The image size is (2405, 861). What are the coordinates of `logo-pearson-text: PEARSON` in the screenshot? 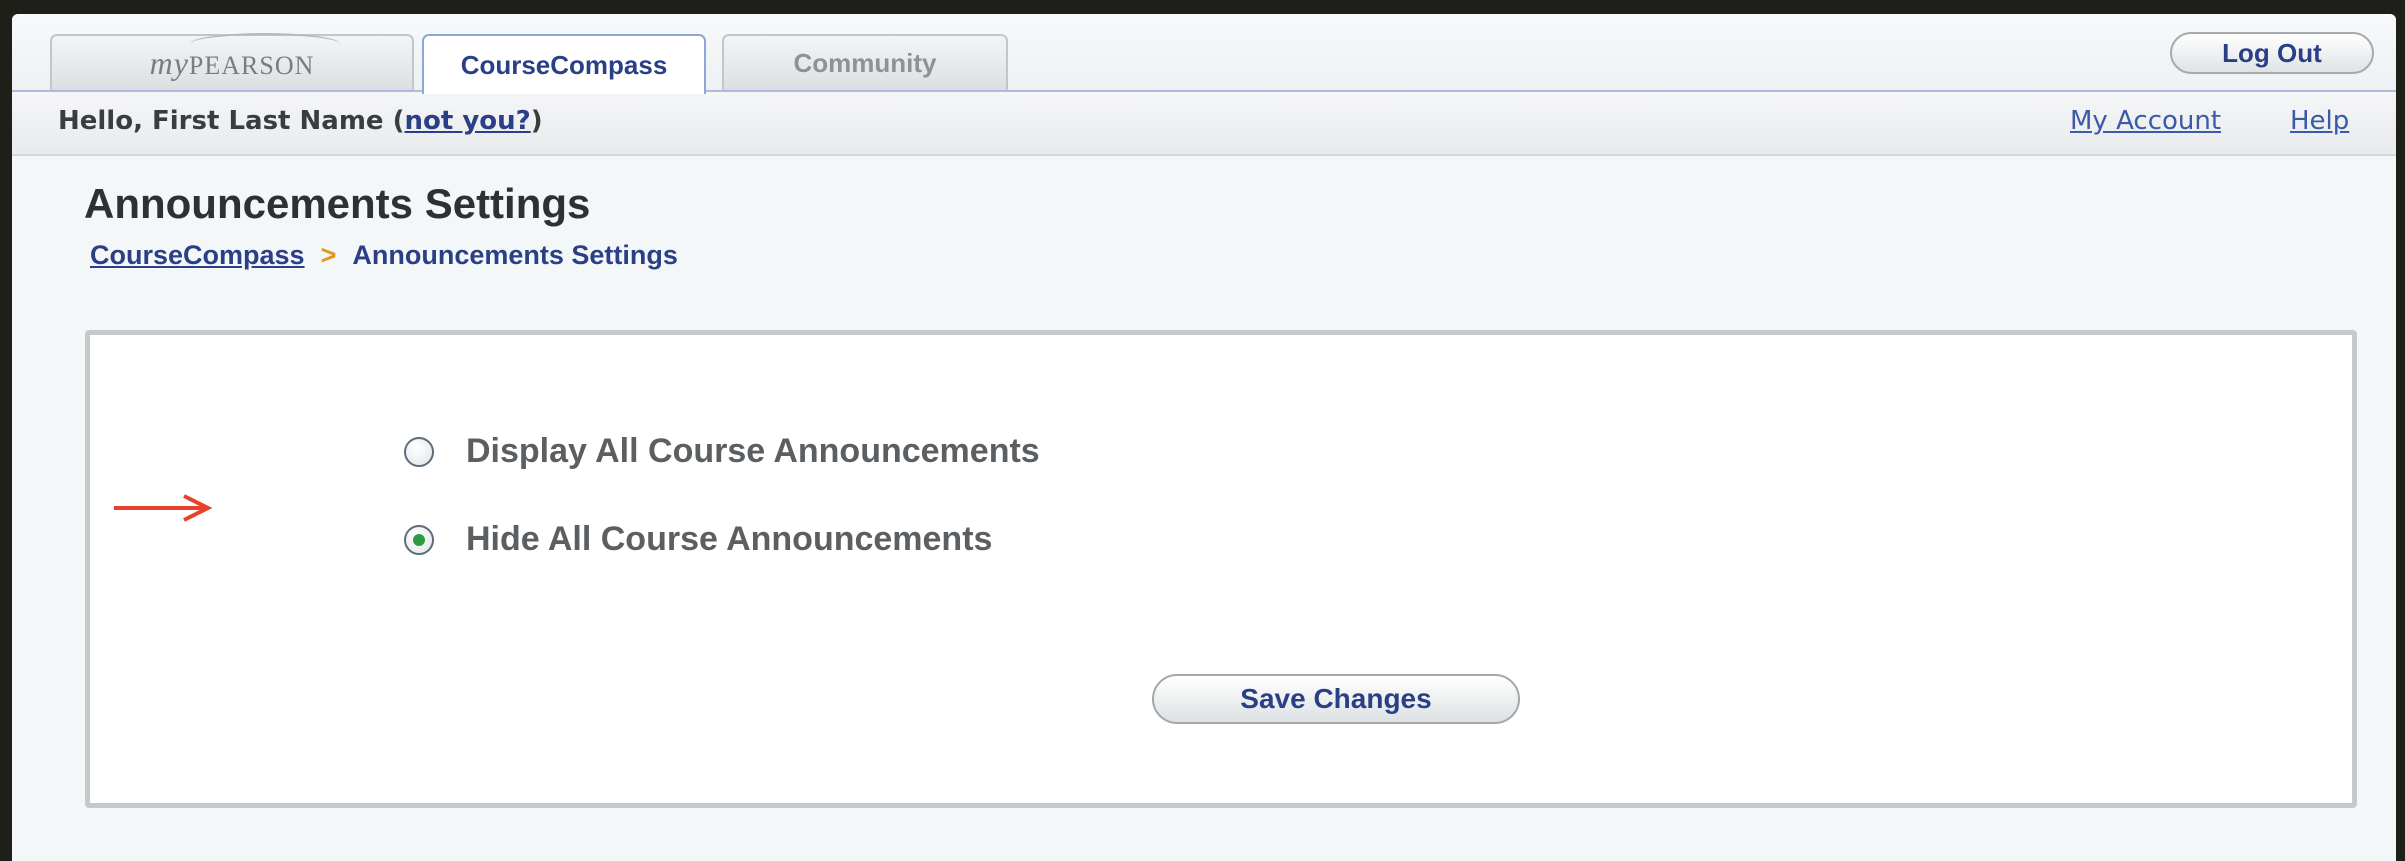 It's located at (251, 65).